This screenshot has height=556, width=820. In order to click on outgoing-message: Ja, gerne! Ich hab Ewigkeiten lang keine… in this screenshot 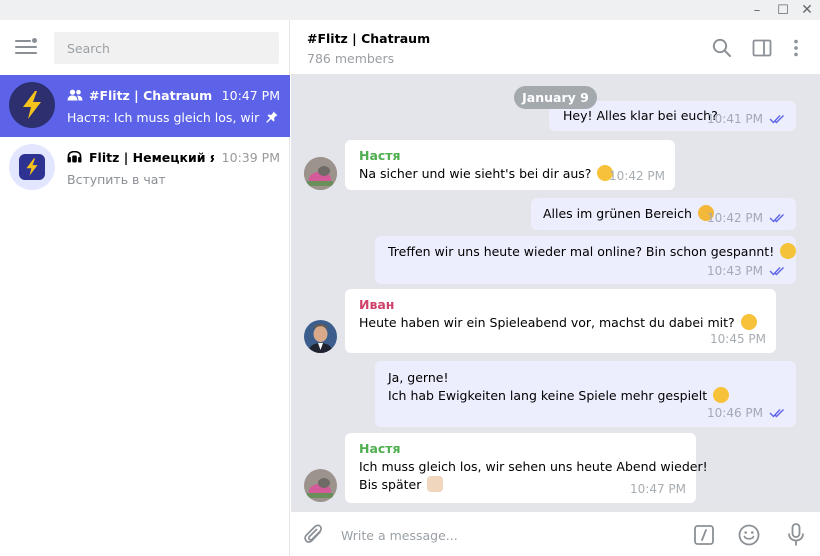, I will do `click(585, 394)`.